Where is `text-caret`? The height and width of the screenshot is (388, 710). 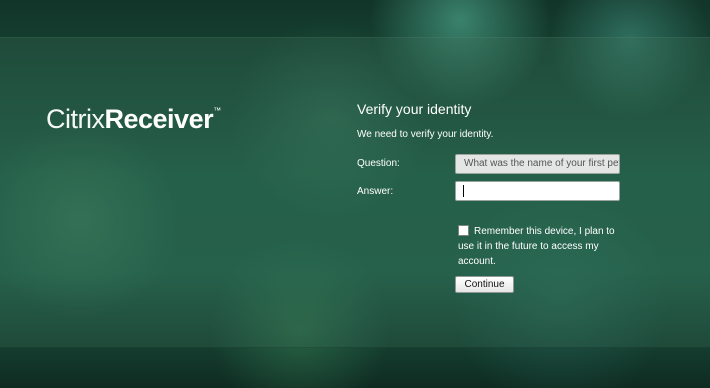 text-caret is located at coordinates (463, 191).